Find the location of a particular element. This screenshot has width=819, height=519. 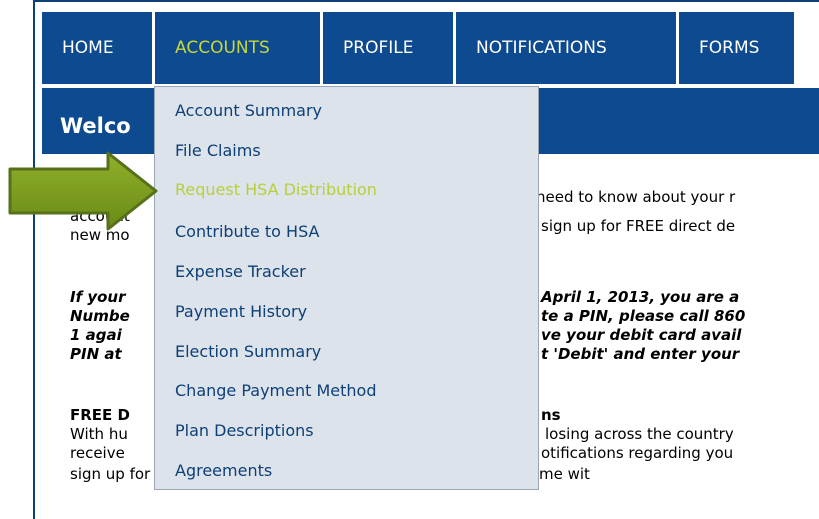

menu-item-plan-descriptions: Plan Descriptions is located at coordinates (244, 430).